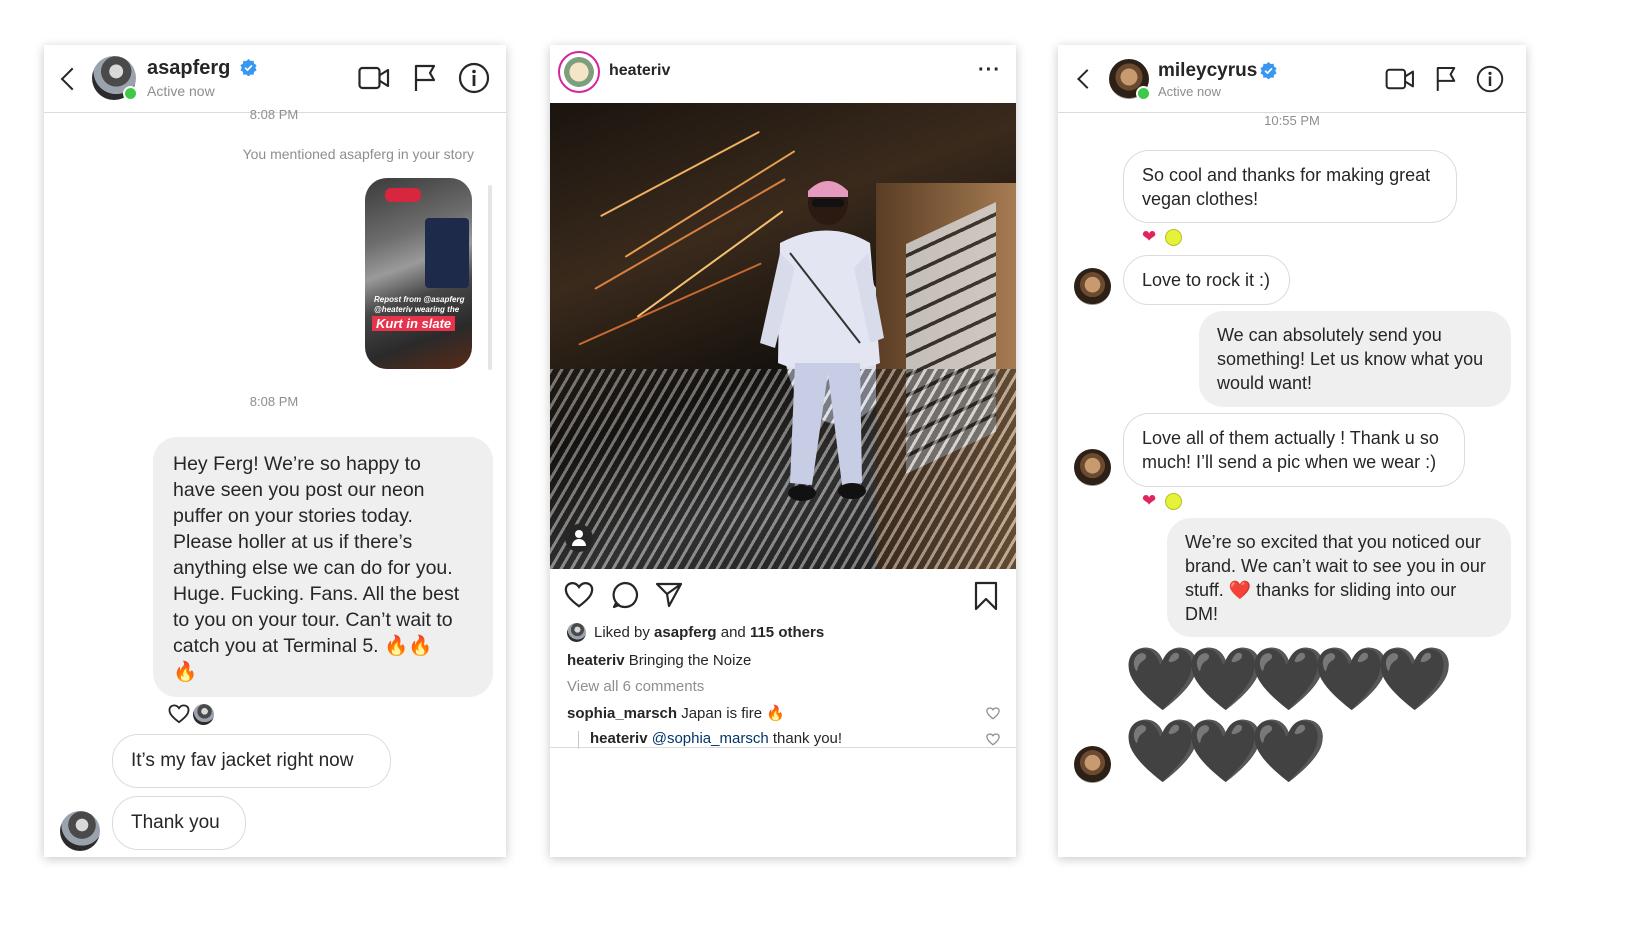 The image size is (1649, 951). What do you see at coordinates (1335, 566) in the screenshot?
I see `message-line: brand. We can’t wait to see you in our` at bounding box center [1335, 566].